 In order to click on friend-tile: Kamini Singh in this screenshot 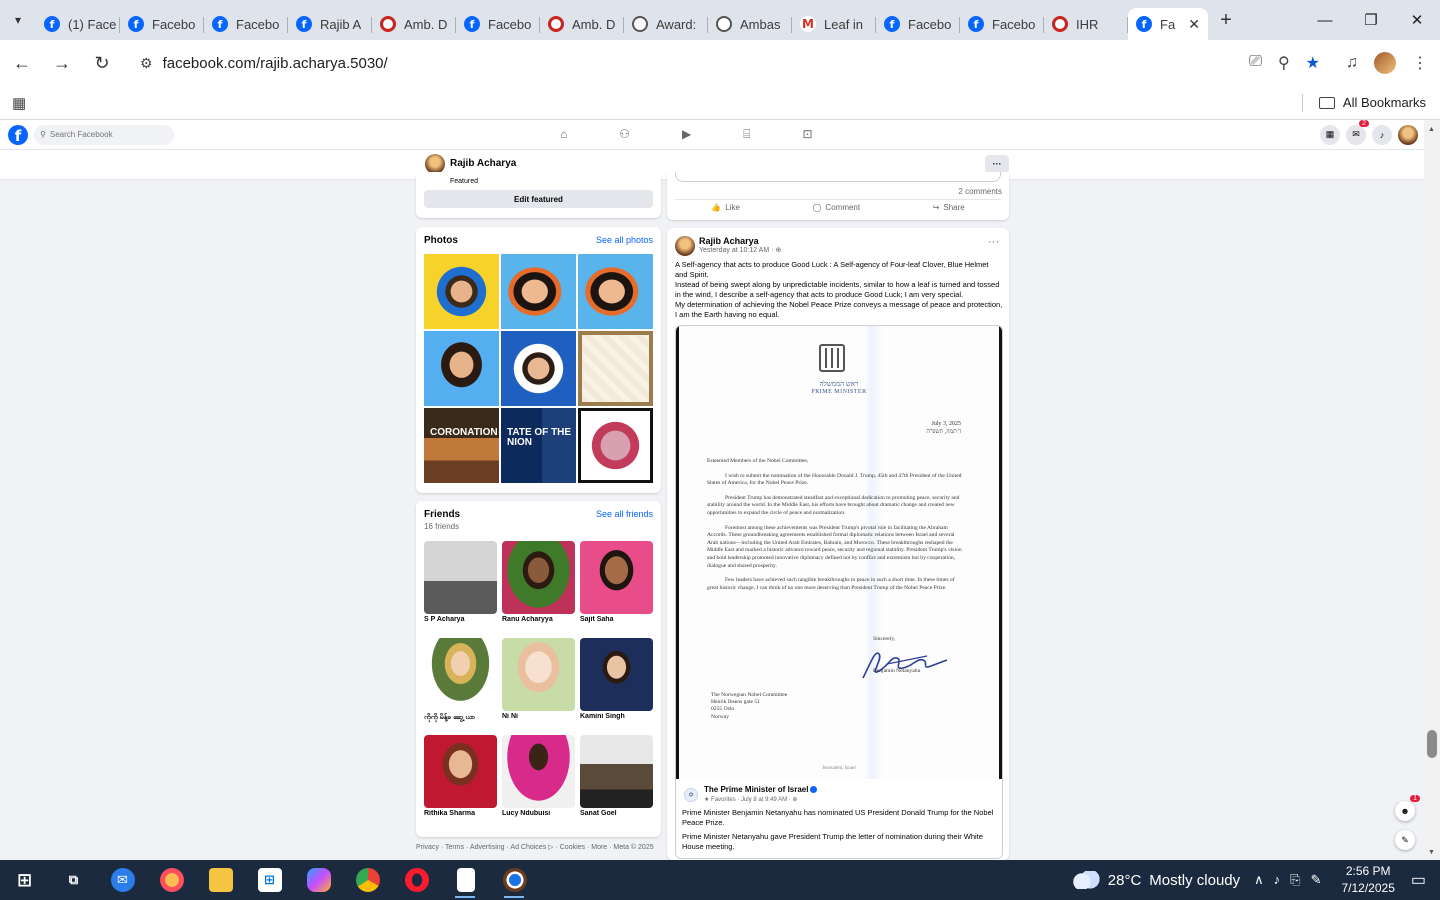, I will do `click(616, 686)`.